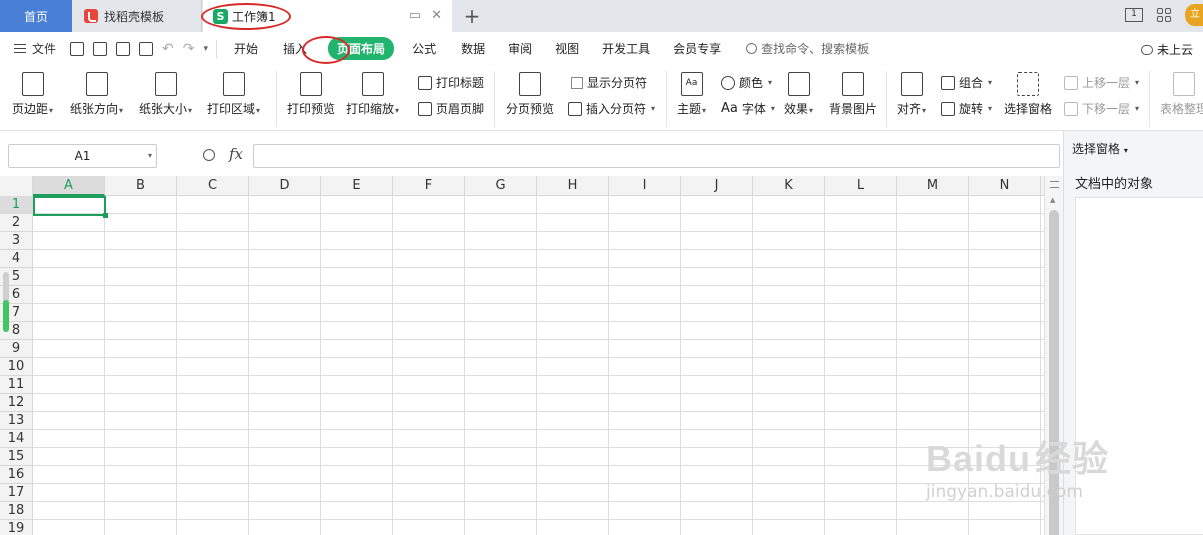 Image resolution: width=1203 pixels, height=535 pixels. I want to click on print-preview-button: 打印预览, so click(311, 94).